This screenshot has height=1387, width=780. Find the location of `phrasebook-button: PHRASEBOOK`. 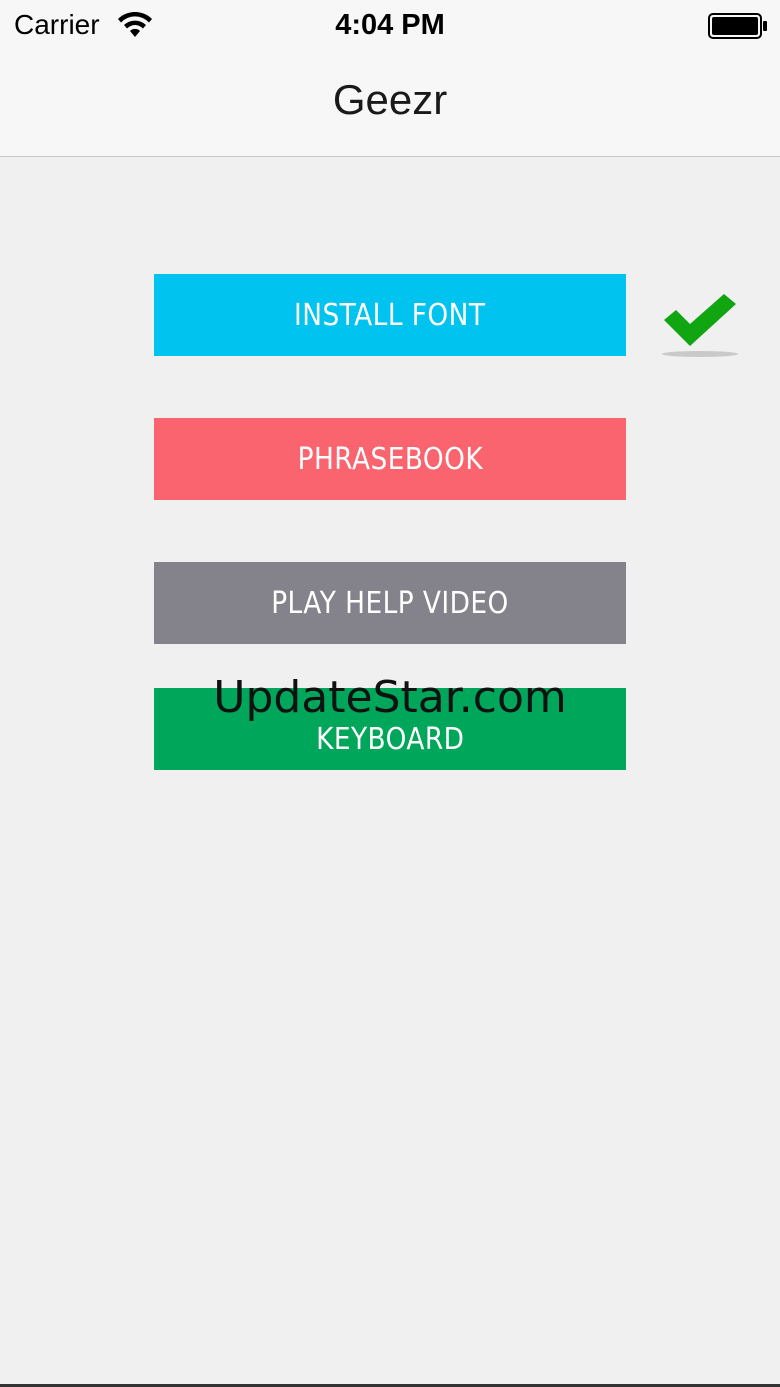

phrasebook-button: PHRASEBOOK is located at coordinates (390, 459).